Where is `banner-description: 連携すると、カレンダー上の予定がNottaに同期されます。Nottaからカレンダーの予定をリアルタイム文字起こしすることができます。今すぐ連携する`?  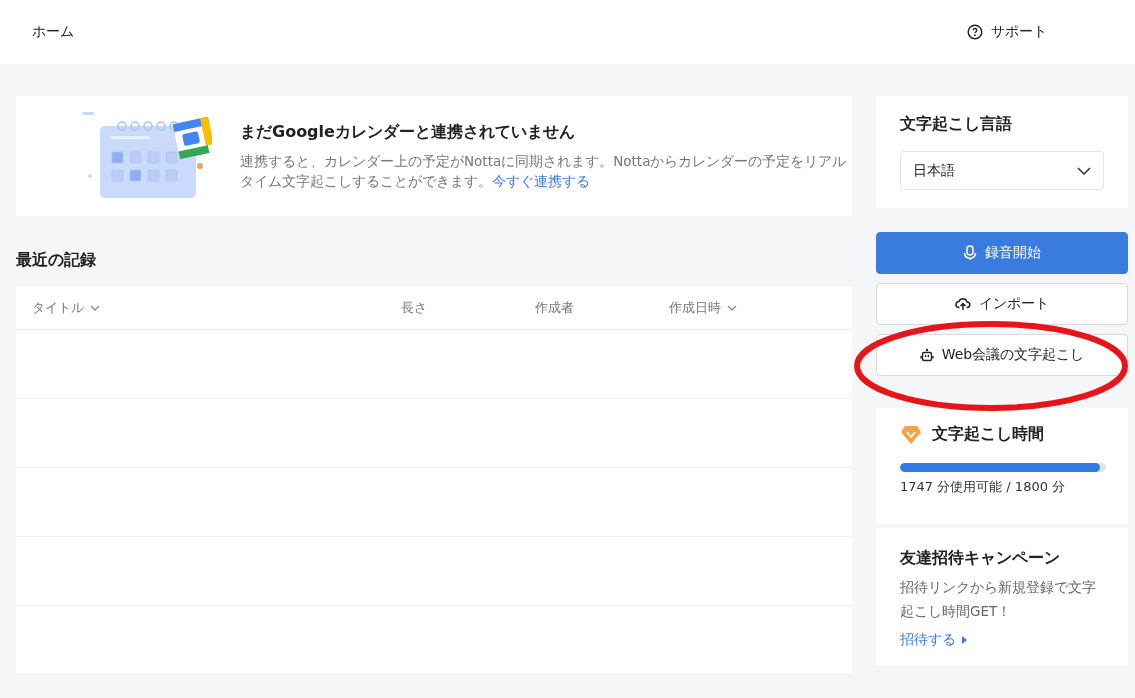
banner-description: 連携すると、カレンダー上の予定がNottaに同期されます。Nottaからカレンダーの予定をリアルタイム文字起こしすることができます。今すぐ連携する is located at coordinates (544, 171).